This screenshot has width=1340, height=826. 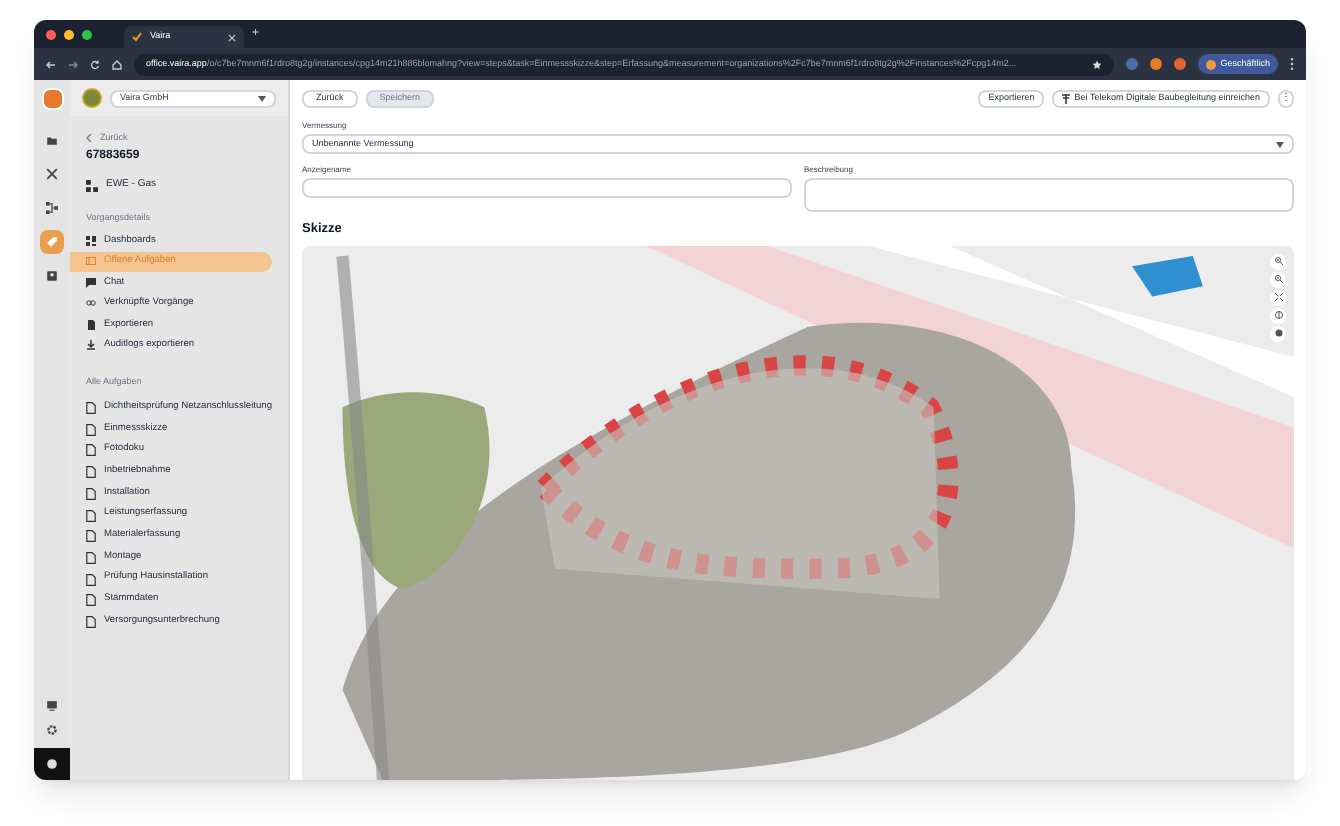 What do you see at coordinates (1066, 99) in the screenshot?
I see `telekom-logo-icon` at bounding box center [1066, 99].